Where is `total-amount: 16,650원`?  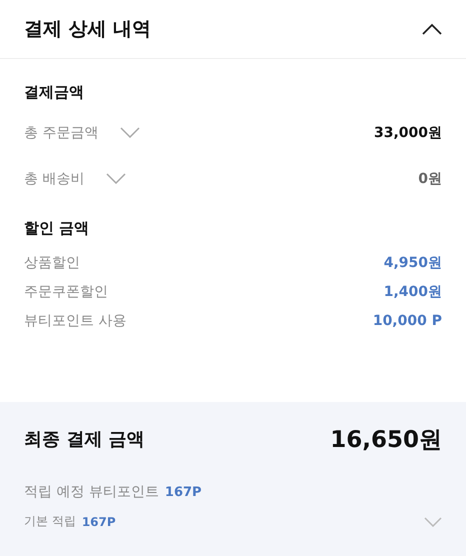 total-amount: 16,650원 is located at coordinates (386, 440).